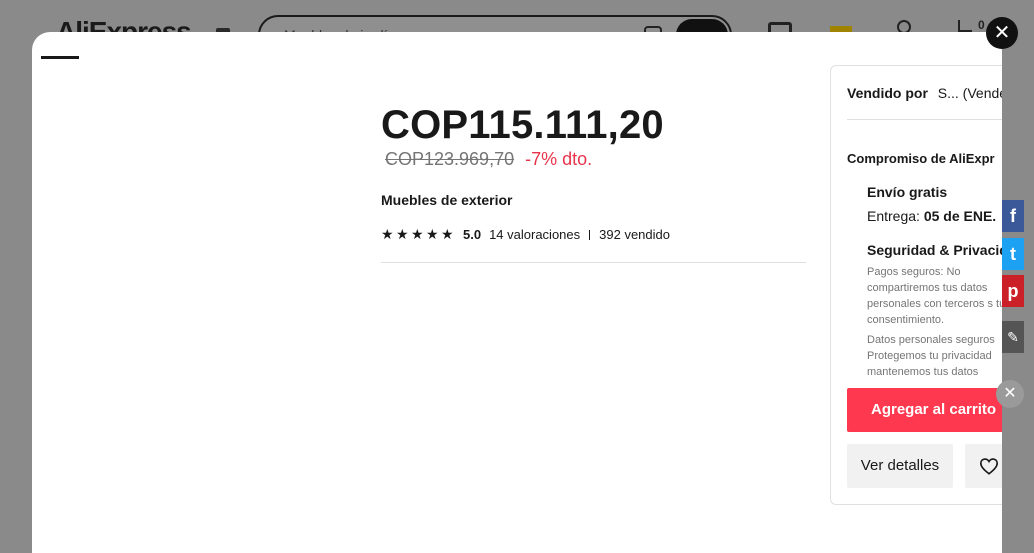 The image size is (1034, 553). I want to click on seller-label: Vendido por, so click(887, 93).